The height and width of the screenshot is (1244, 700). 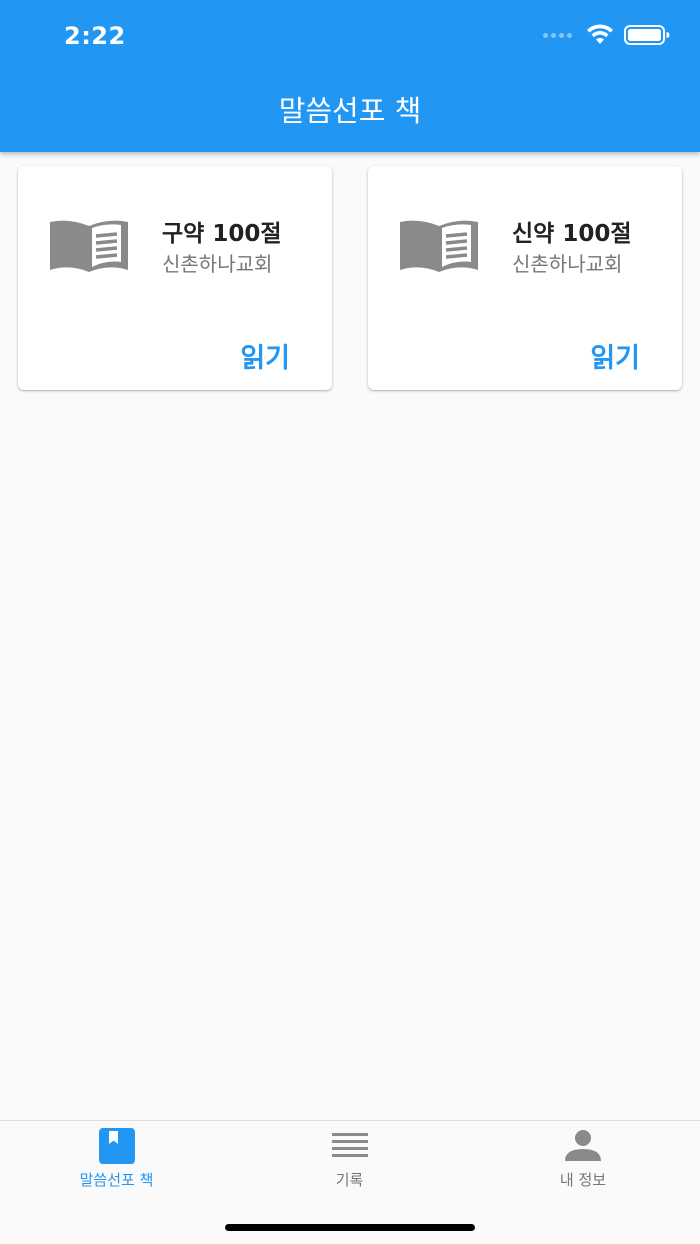 I want to click on app-bar: 2:22 말씀선포 책, so click(x=350, y=76).